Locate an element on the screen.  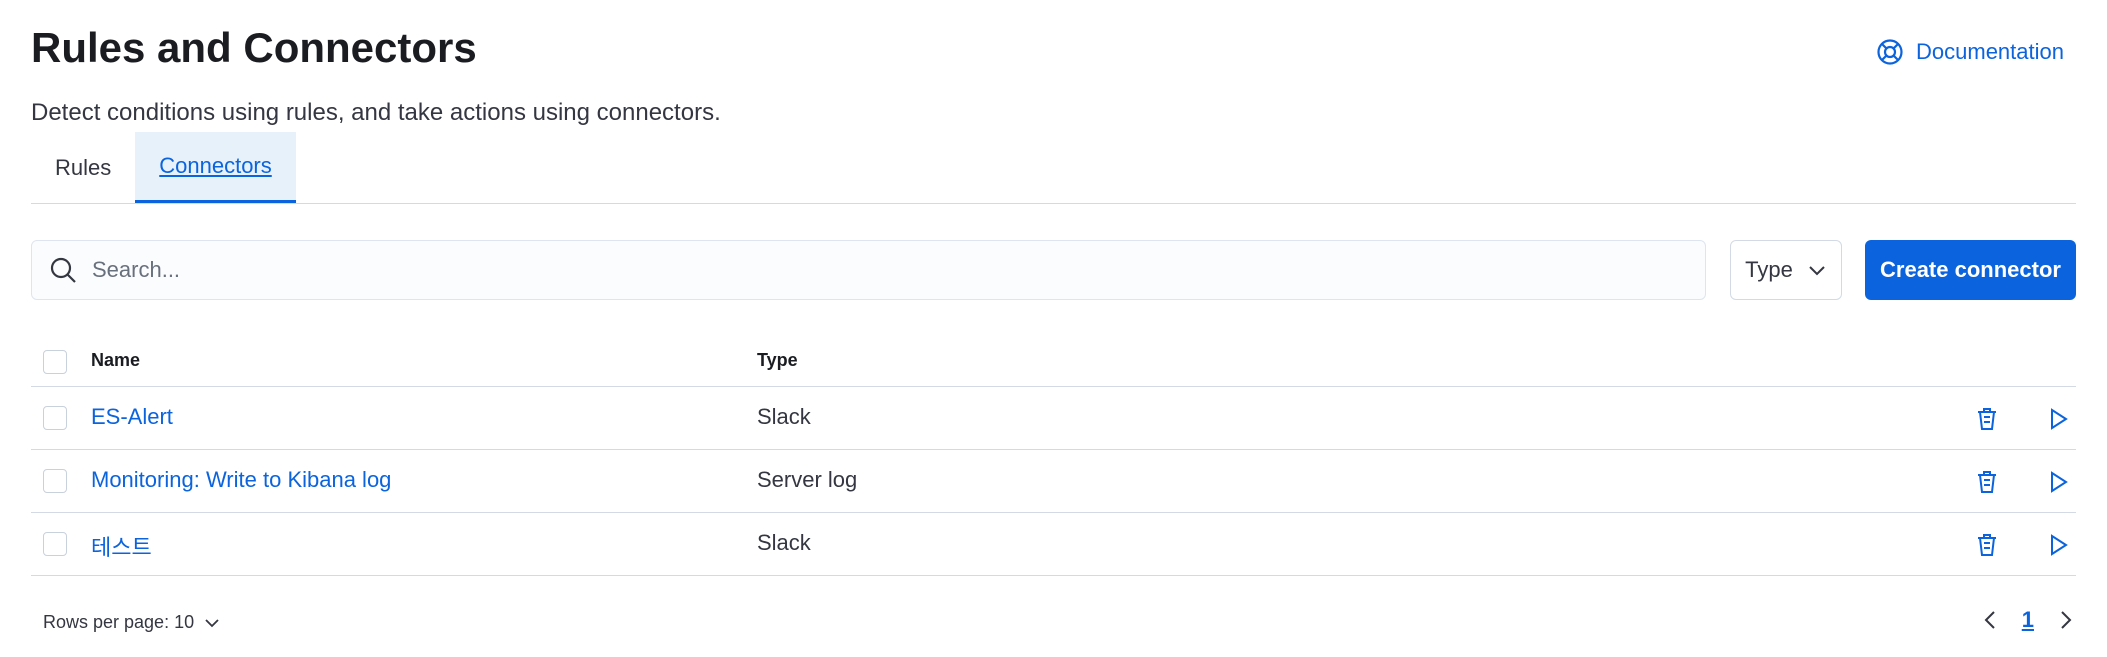
search-icon is located at coordinates (63, 270).